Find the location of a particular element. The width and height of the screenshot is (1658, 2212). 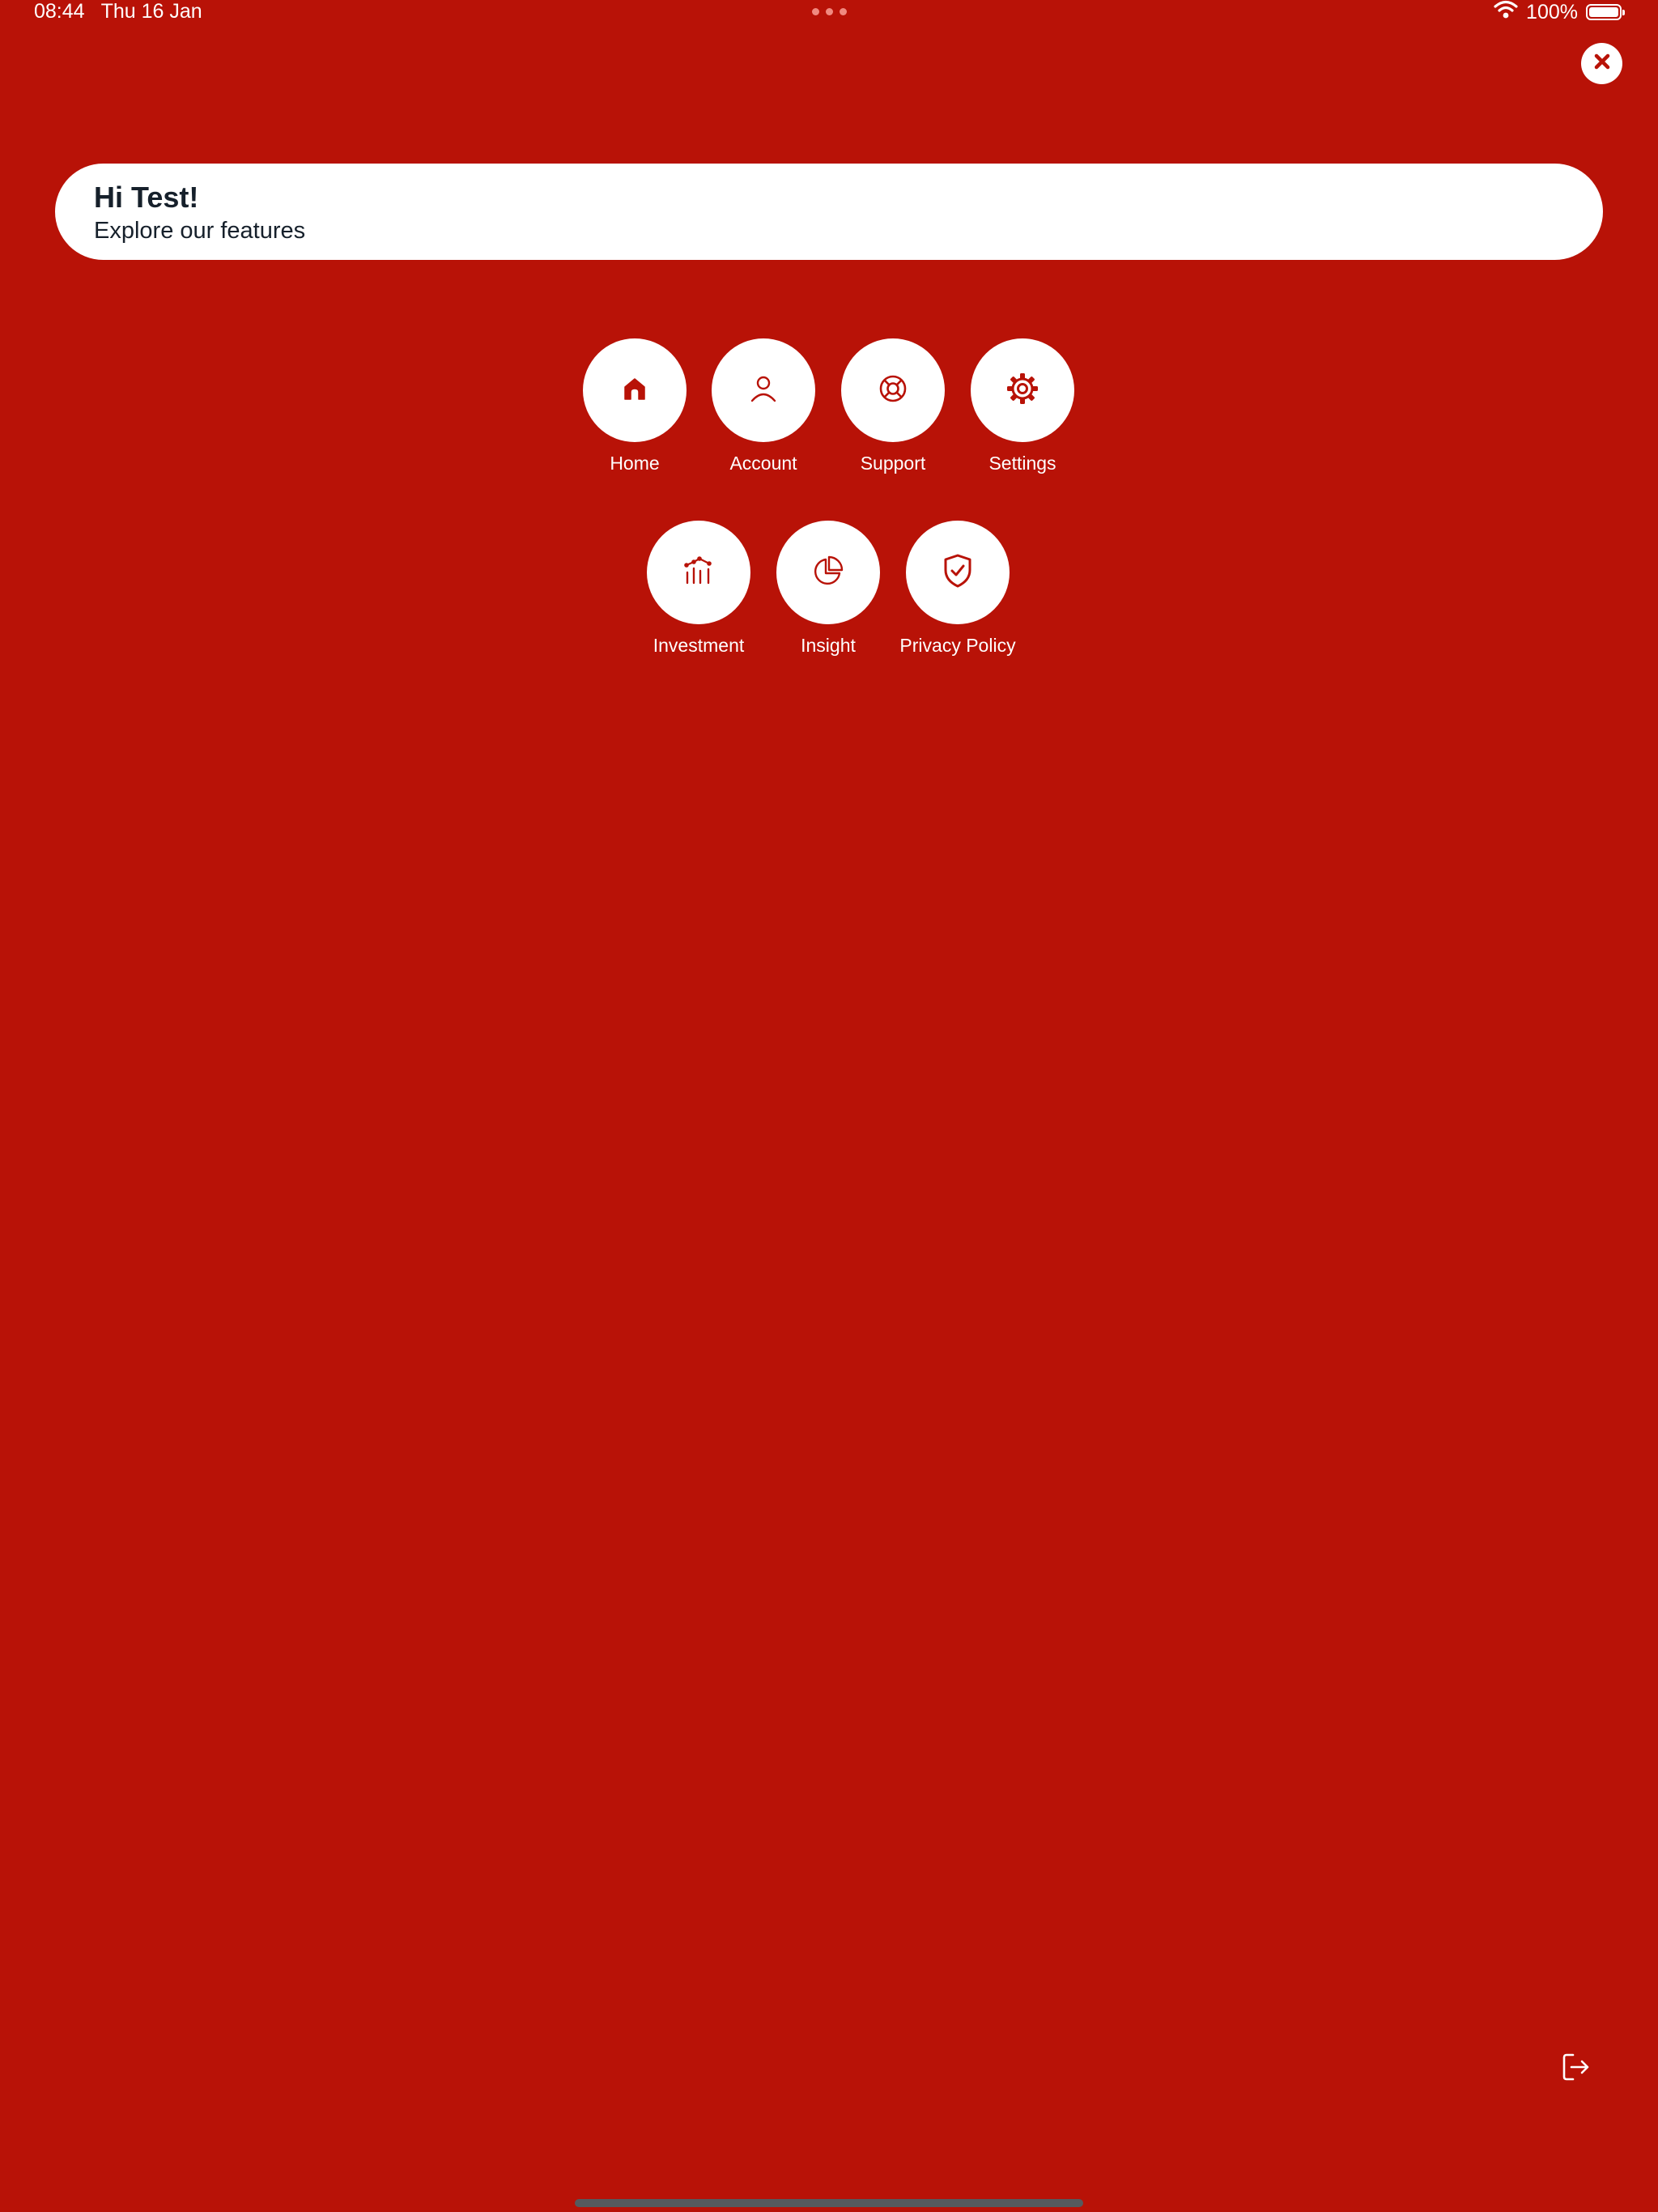

feature-support-button is located at coordinates (893, 390).